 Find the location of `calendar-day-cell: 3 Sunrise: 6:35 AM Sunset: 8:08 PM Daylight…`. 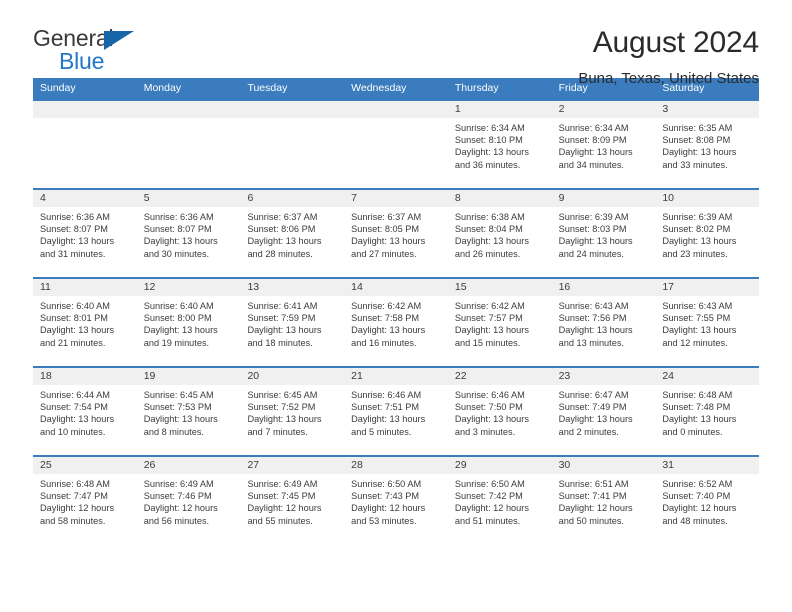

calendar-day-cell: 3 Sunrise: 6:35 AM Sunset: 8:08 PM Daylight… is located at coordinates (707, 144).